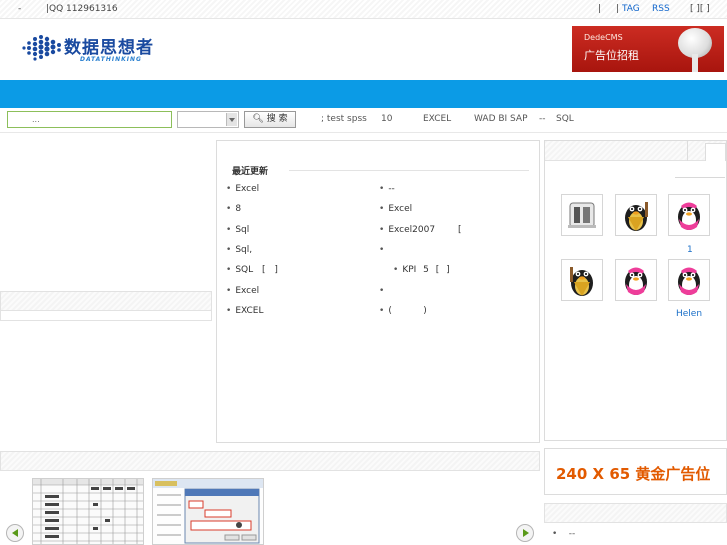 Image resolution: width=727 pixels, height=545 pixels. I want to click on hot-word-6: SQL, so click(565, 119).